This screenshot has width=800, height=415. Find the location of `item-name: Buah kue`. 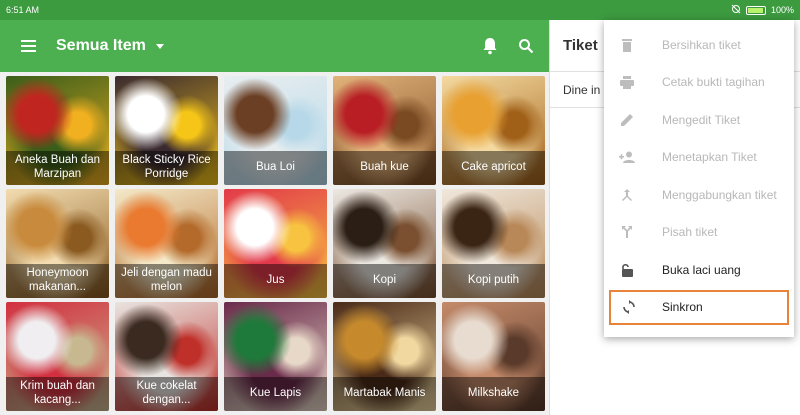

item-name: Buah kue is located at coordinates (384, 168).